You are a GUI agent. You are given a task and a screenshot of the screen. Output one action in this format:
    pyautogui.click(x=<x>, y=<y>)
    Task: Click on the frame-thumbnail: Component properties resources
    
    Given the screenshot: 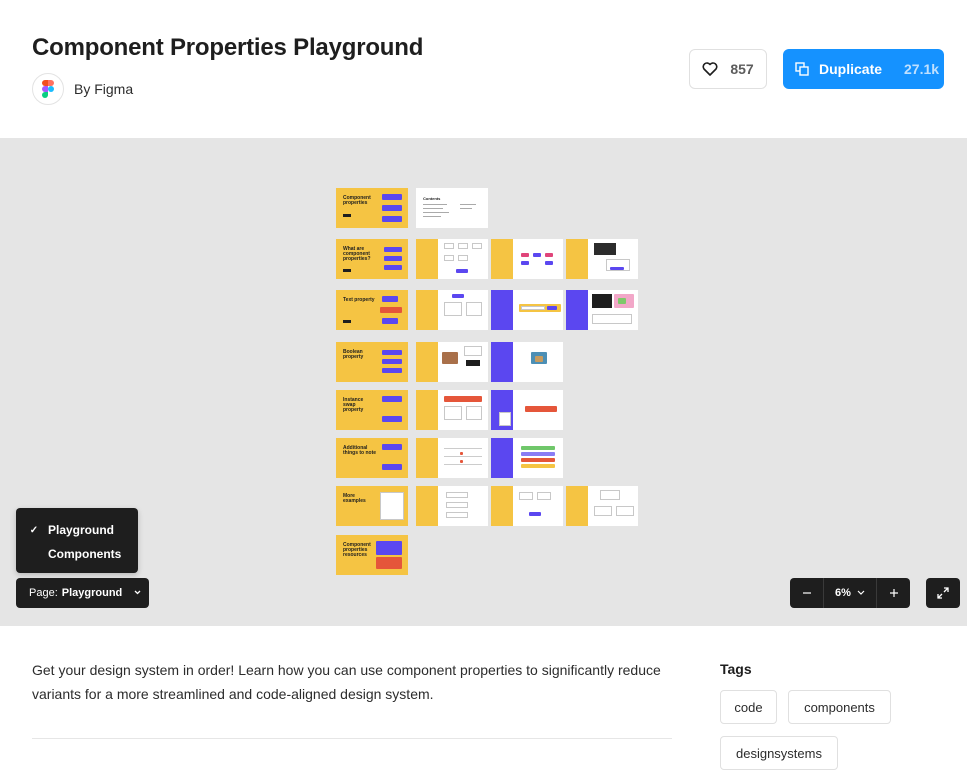 What is the action you would take?
    pyautogui.click(x=372, y=555)
    